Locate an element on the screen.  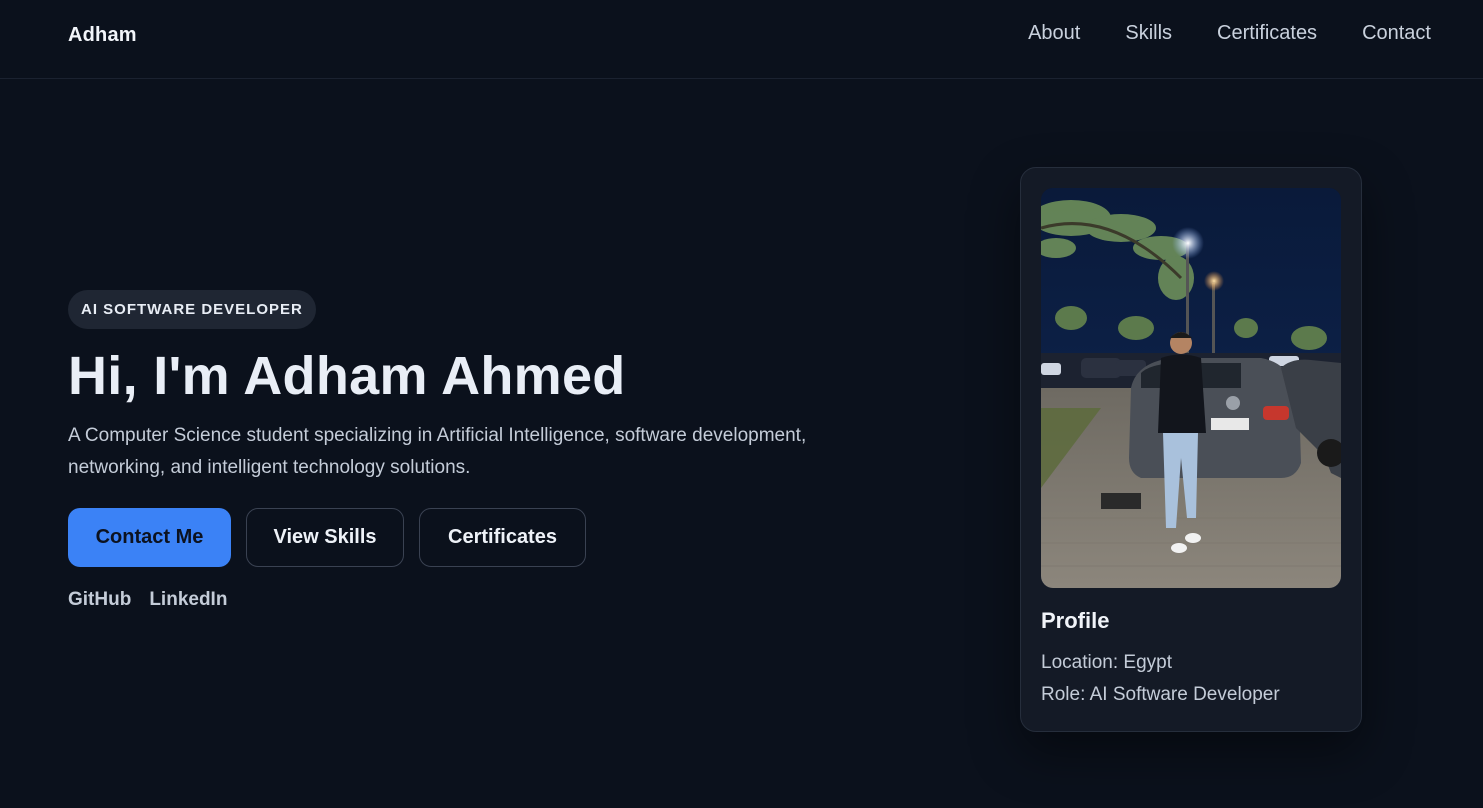
navbar: Adham About Skills Certificates Contact is located at coordinates (741, 39).